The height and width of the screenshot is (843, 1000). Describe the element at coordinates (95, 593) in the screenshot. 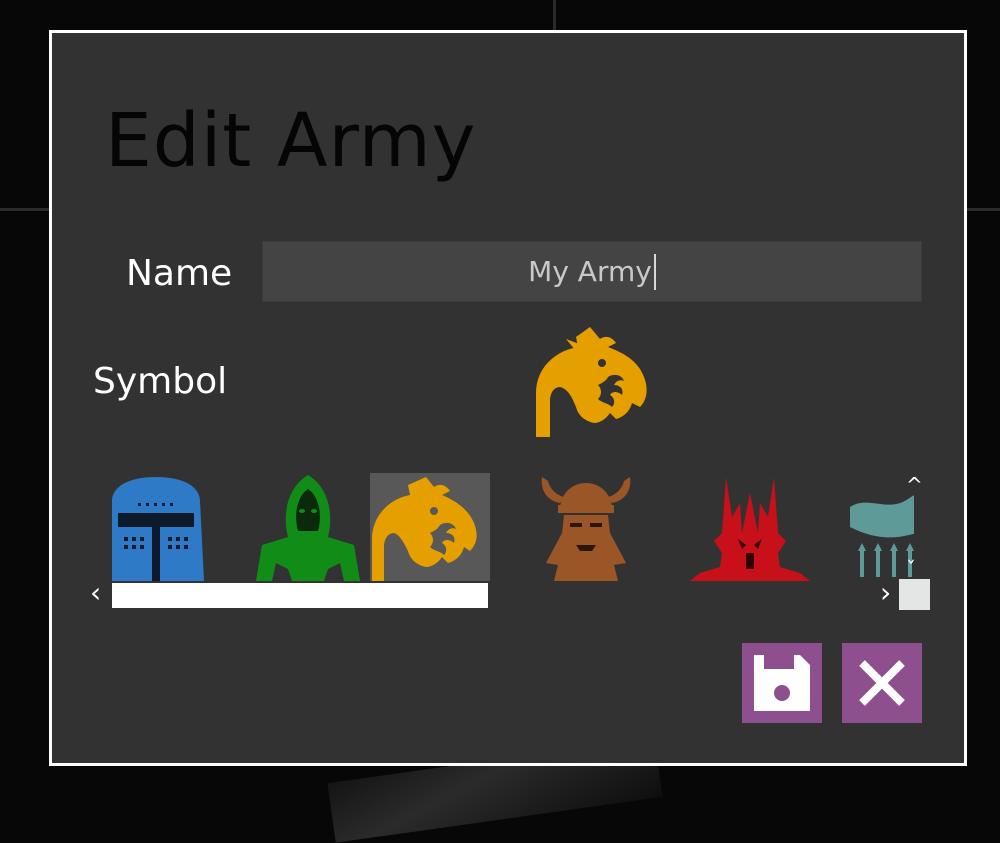

I see `scroll-left-arrow: ‹` at that location.